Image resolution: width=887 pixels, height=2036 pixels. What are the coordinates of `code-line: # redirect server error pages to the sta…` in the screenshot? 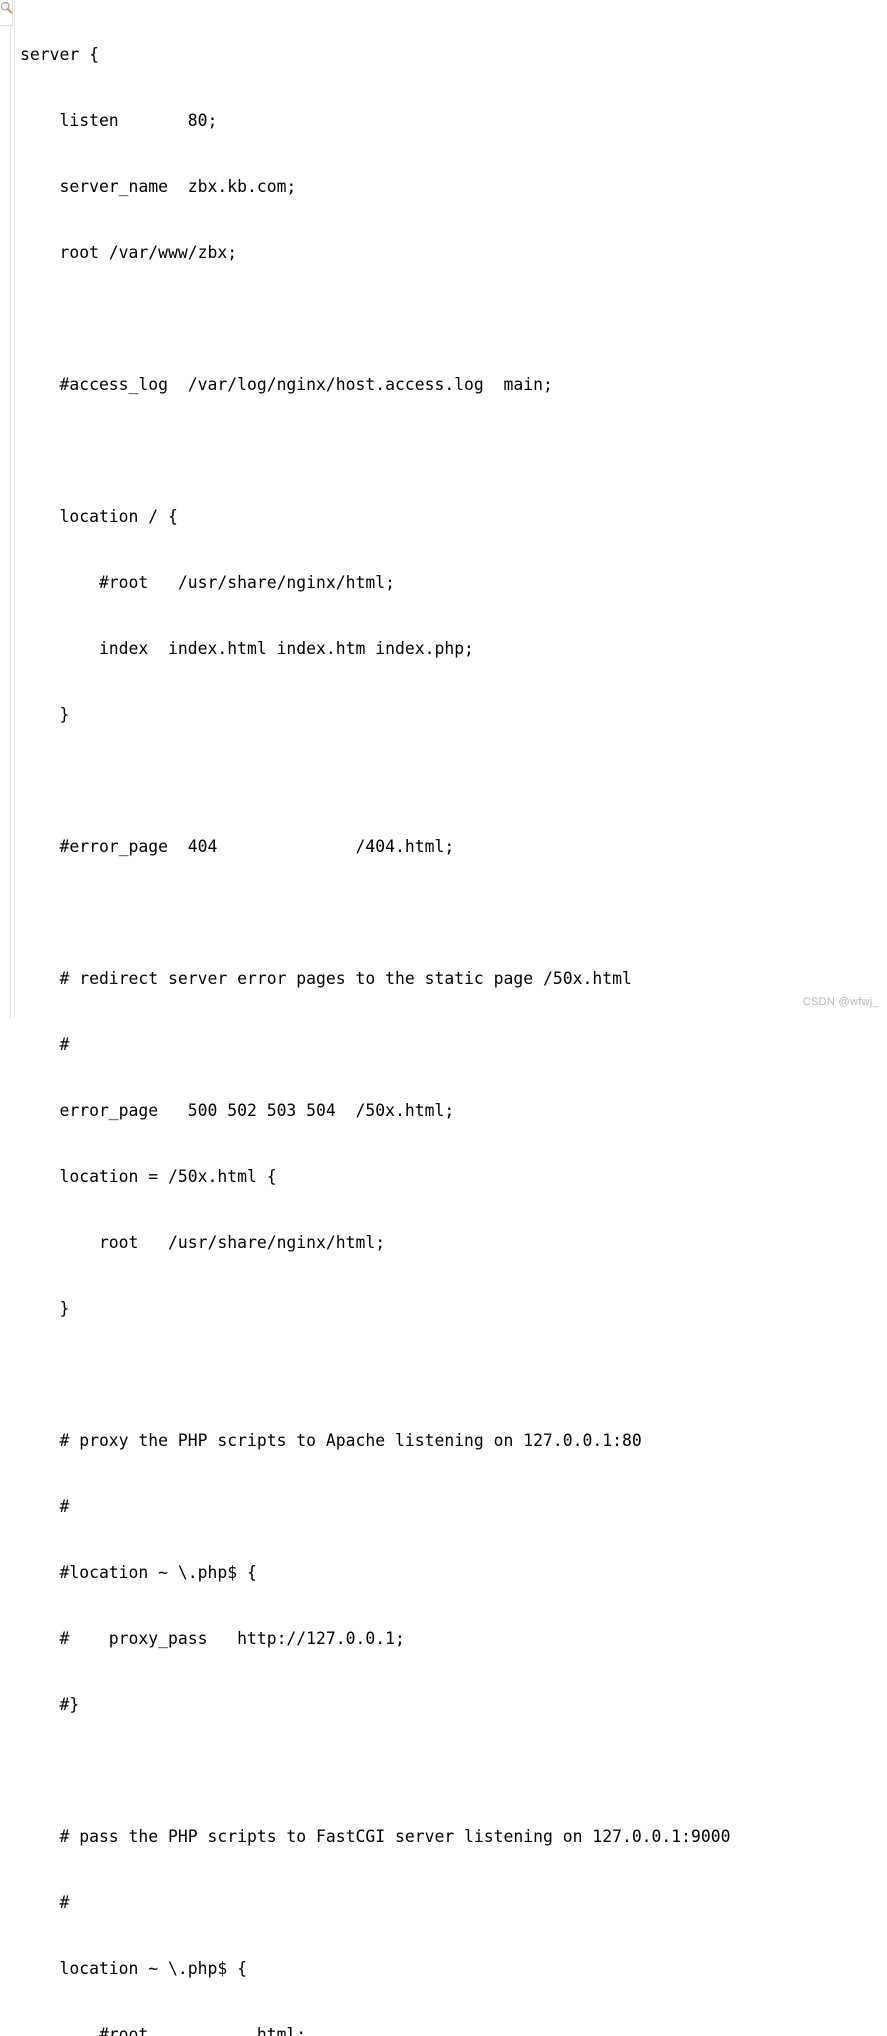 It's located at (326, 978).